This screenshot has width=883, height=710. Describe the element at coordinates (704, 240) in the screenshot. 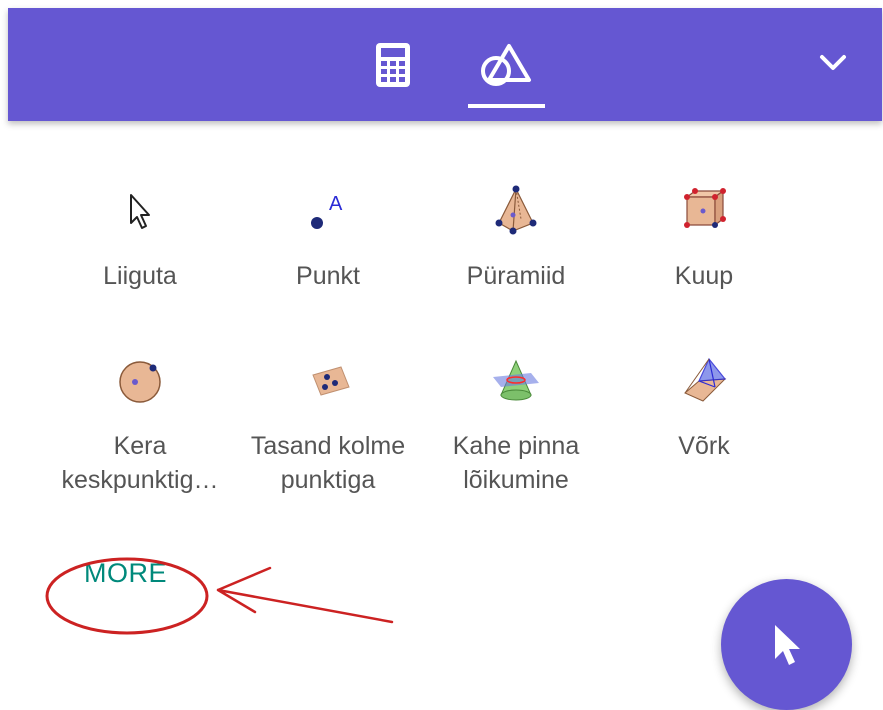

I see `tool-cube: Kuup` at that location.